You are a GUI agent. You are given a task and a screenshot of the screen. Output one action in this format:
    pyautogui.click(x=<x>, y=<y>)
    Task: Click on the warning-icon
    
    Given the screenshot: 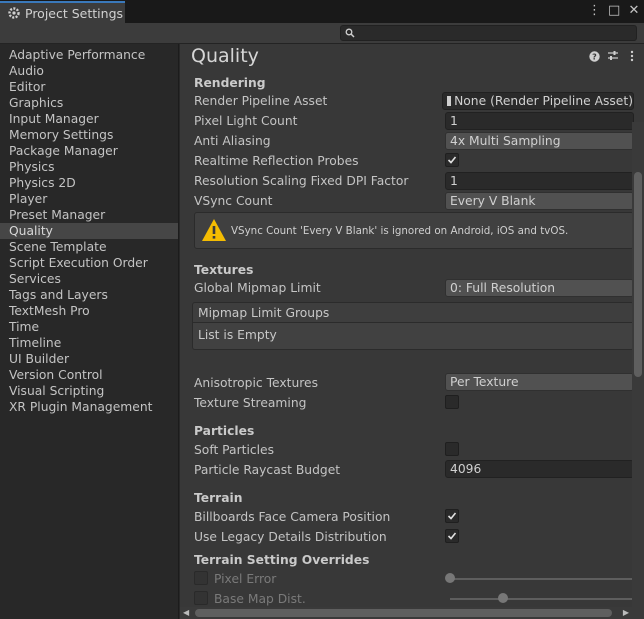 What is the action you would take?
    pyautogui.click(x=214, y=231)
    